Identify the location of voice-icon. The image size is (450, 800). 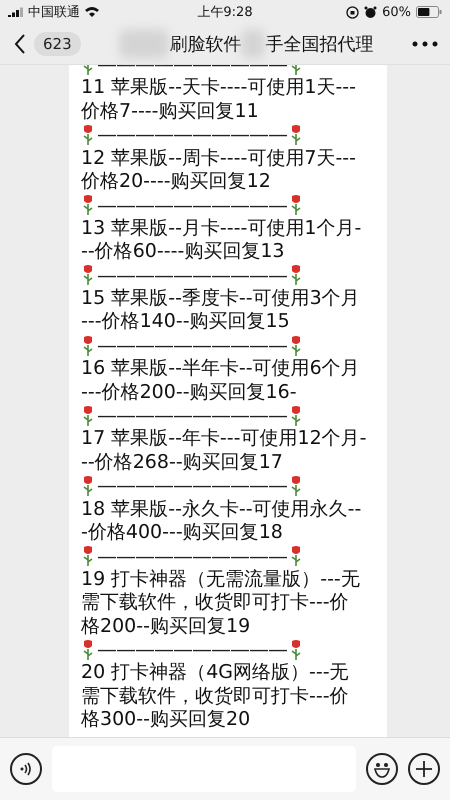
(26, 769).